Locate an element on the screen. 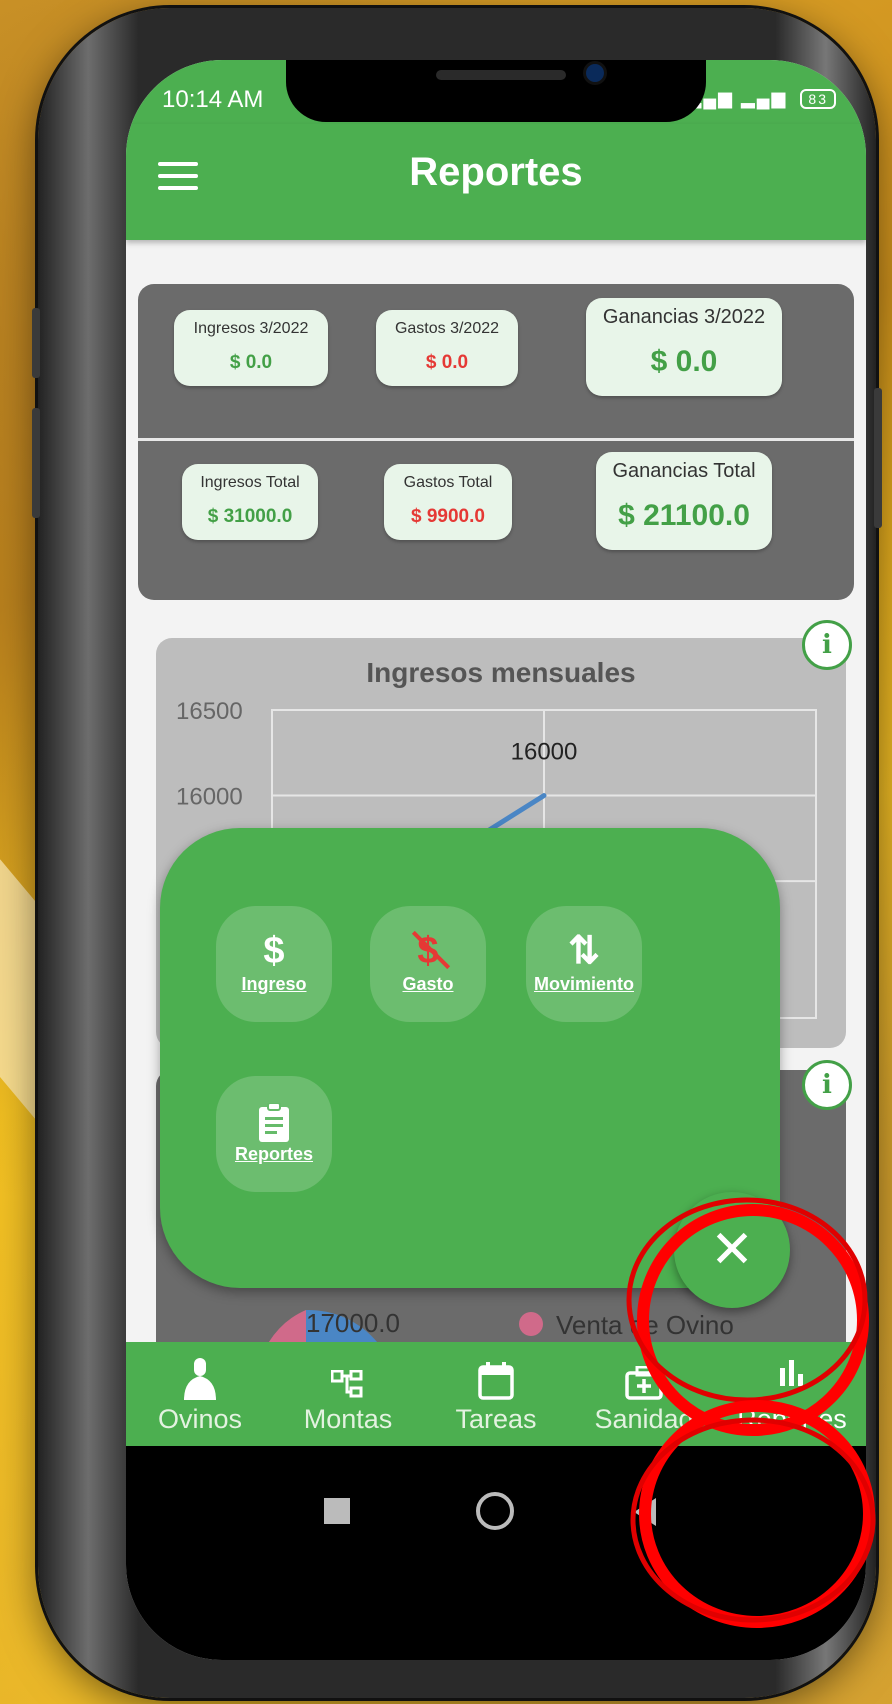 The width and height of the screenshot is (892, 1704). earpiece-speaker is located at coordinates (501, 75).